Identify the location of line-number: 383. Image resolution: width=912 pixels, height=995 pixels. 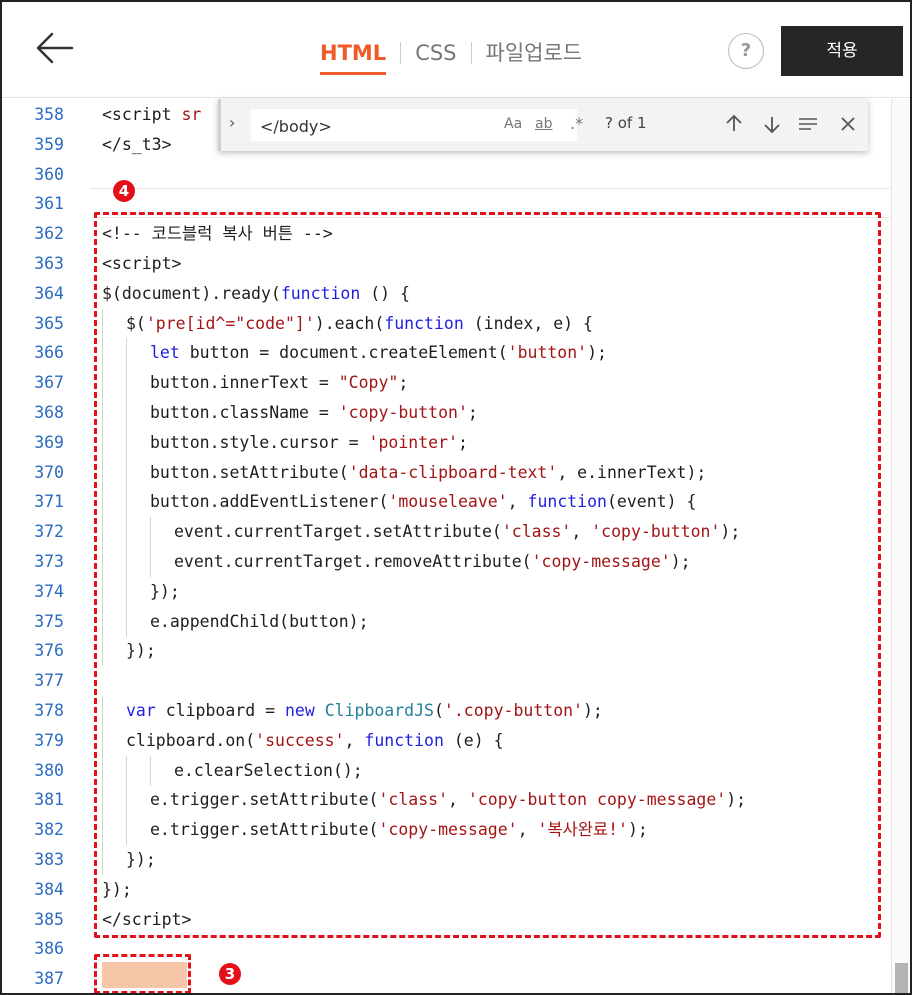
(49, 859).